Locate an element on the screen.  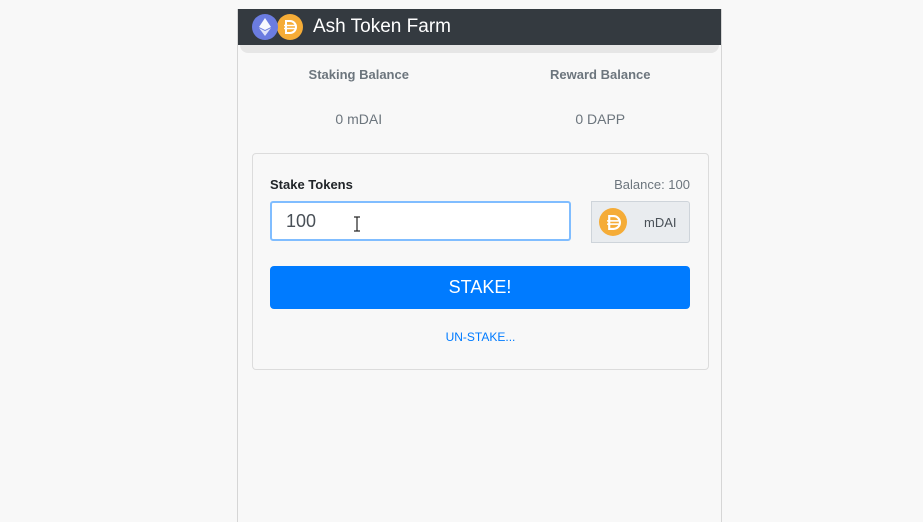
stake-tokens-label: Stake Tokens is located at coordinates (311, 184).